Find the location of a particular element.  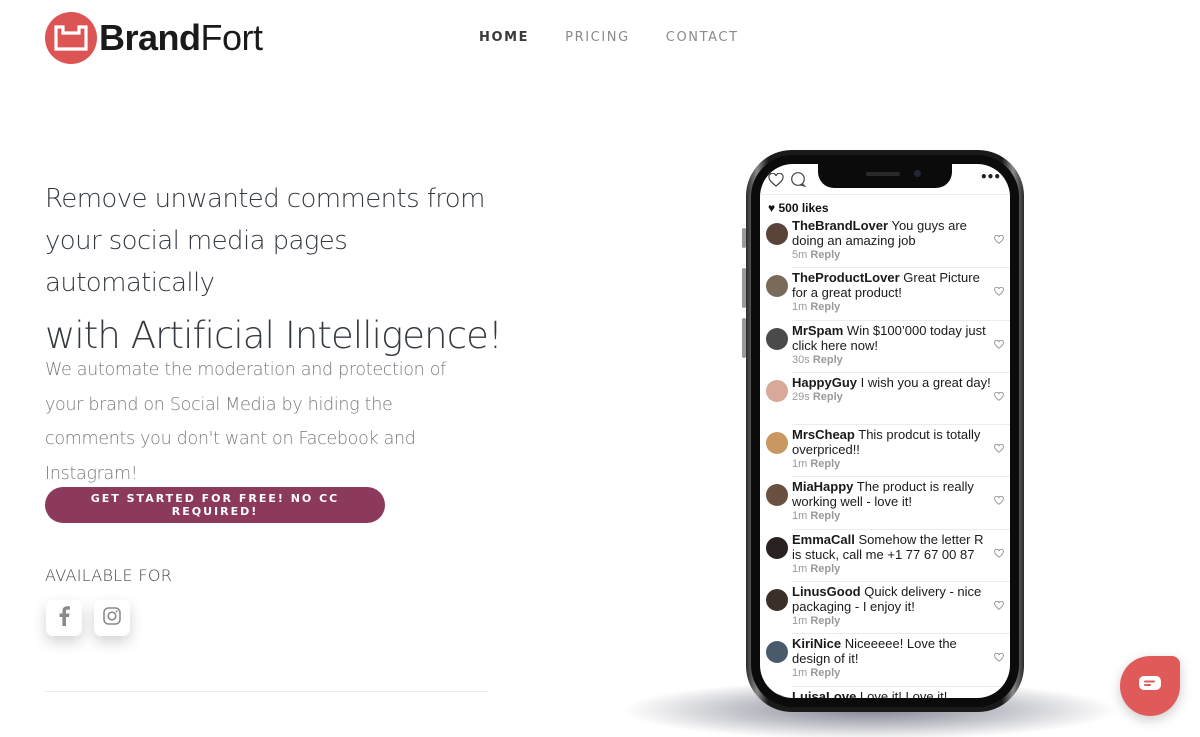

comment-body: HappyGuy I wish you a great day! is located at coordinates (892, 382).